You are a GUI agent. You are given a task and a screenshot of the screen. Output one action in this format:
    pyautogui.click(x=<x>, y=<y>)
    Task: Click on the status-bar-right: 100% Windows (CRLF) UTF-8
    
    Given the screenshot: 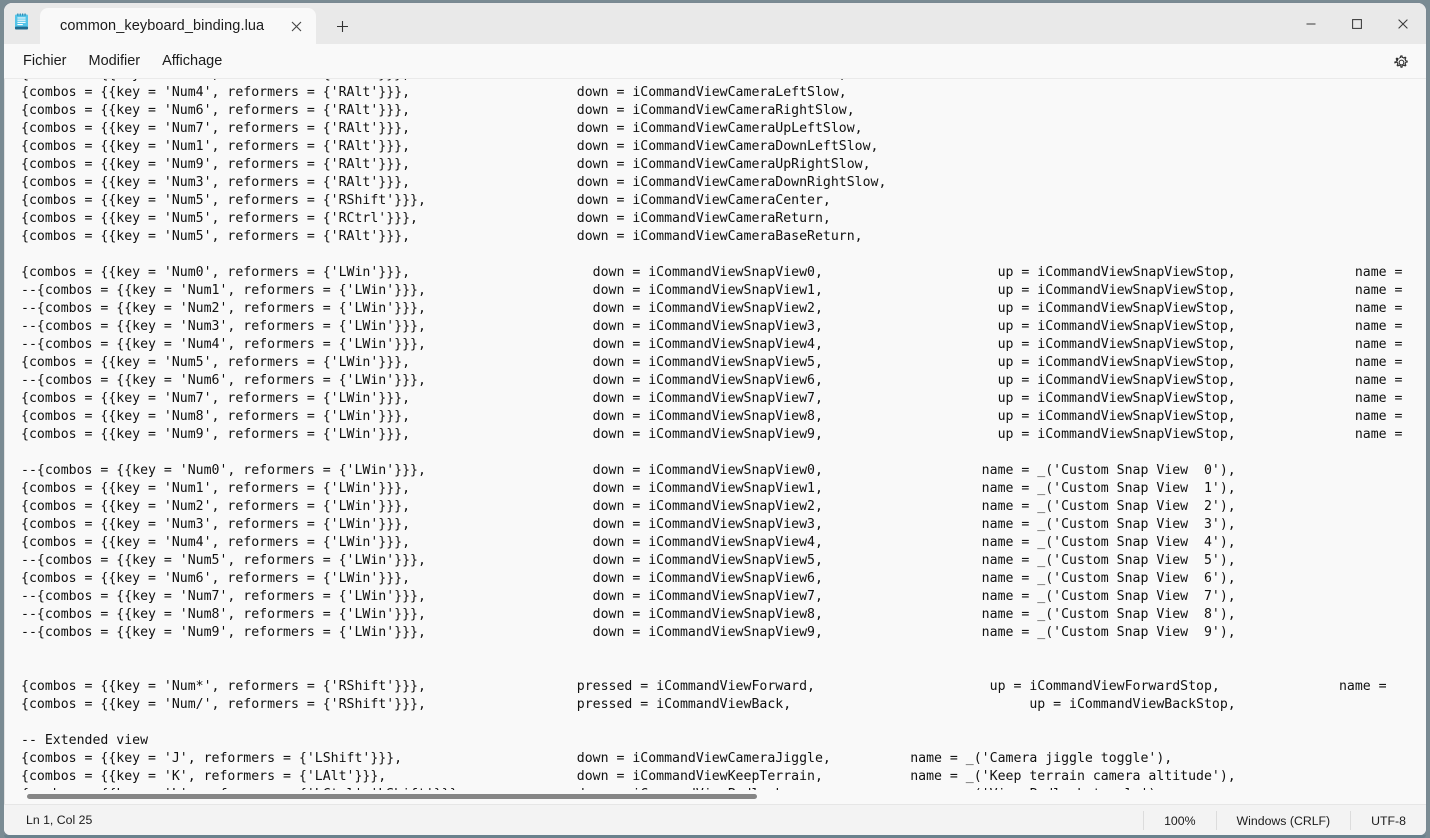 What is the action you would take?
    pyautogui.click(x=1284, y=820)
    